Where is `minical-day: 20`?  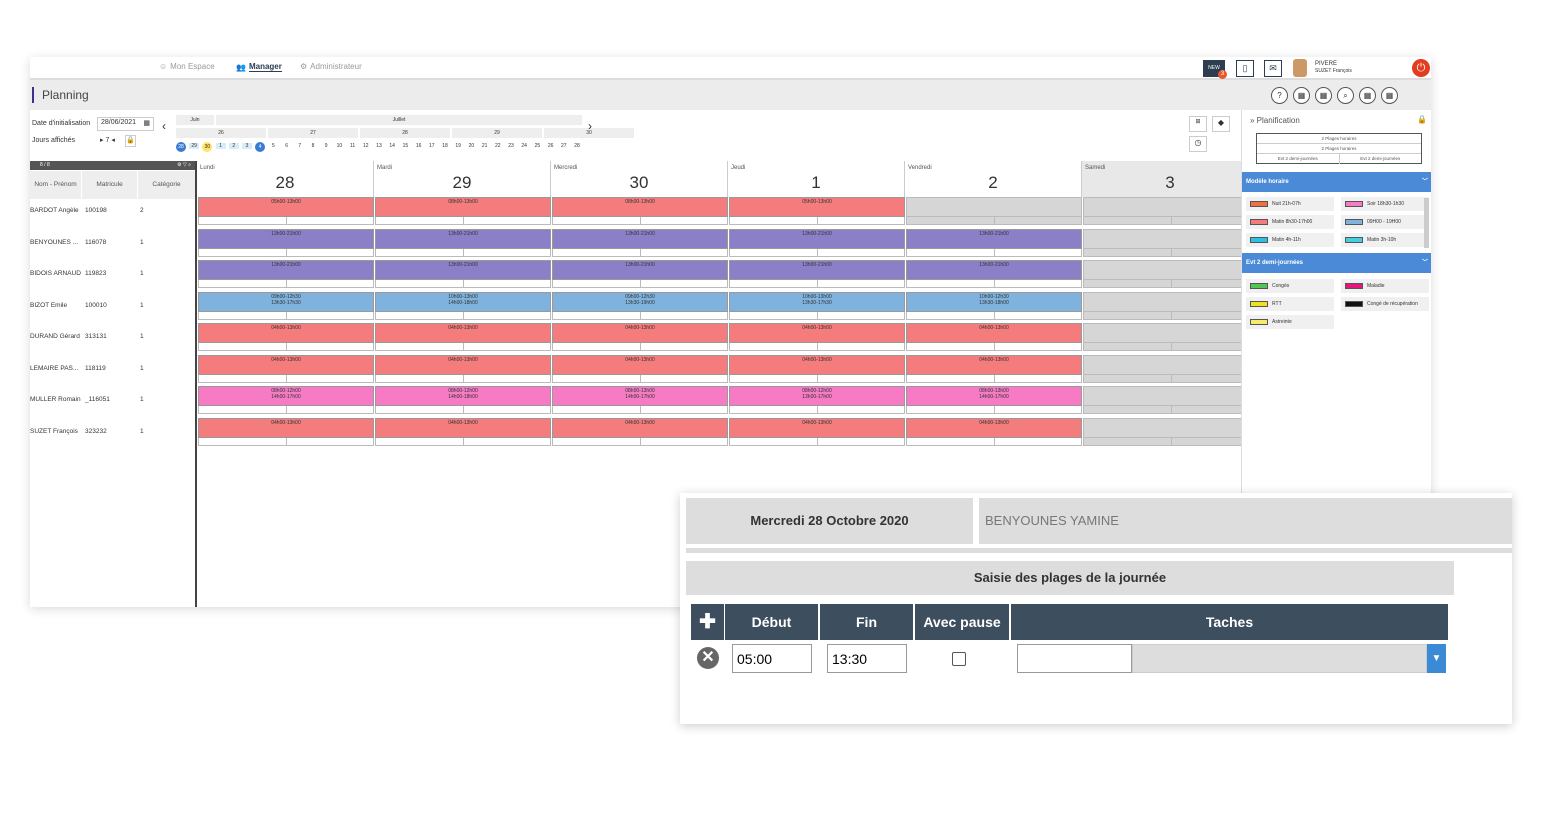 minical-day: 20 is located at coordinates (471, 146).